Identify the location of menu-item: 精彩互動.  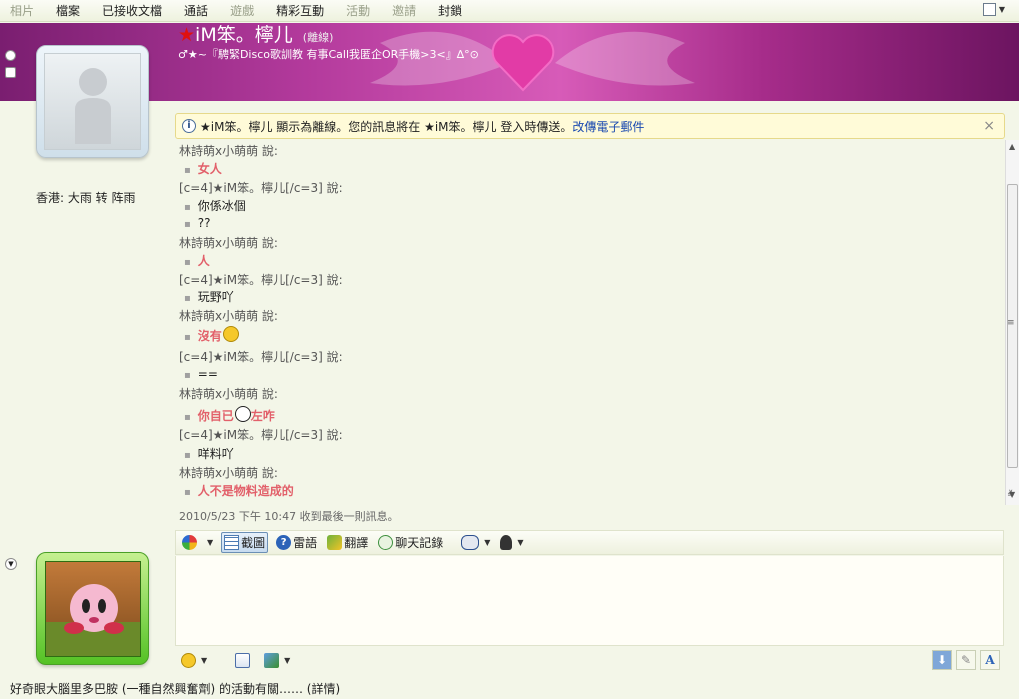
(300, 10).